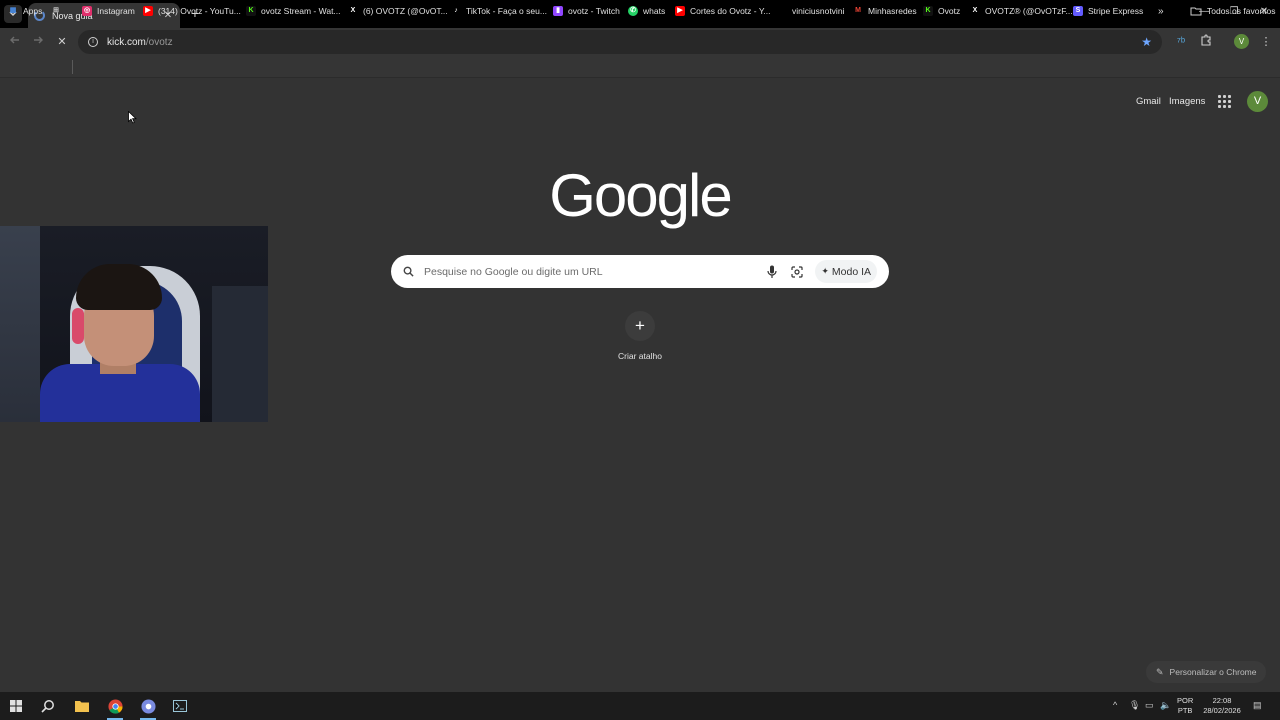 Image resolution: width=1280 pixels, height=720 pixels. I want to click on bookmark-label: Stripe Express, so click(1116, 11).